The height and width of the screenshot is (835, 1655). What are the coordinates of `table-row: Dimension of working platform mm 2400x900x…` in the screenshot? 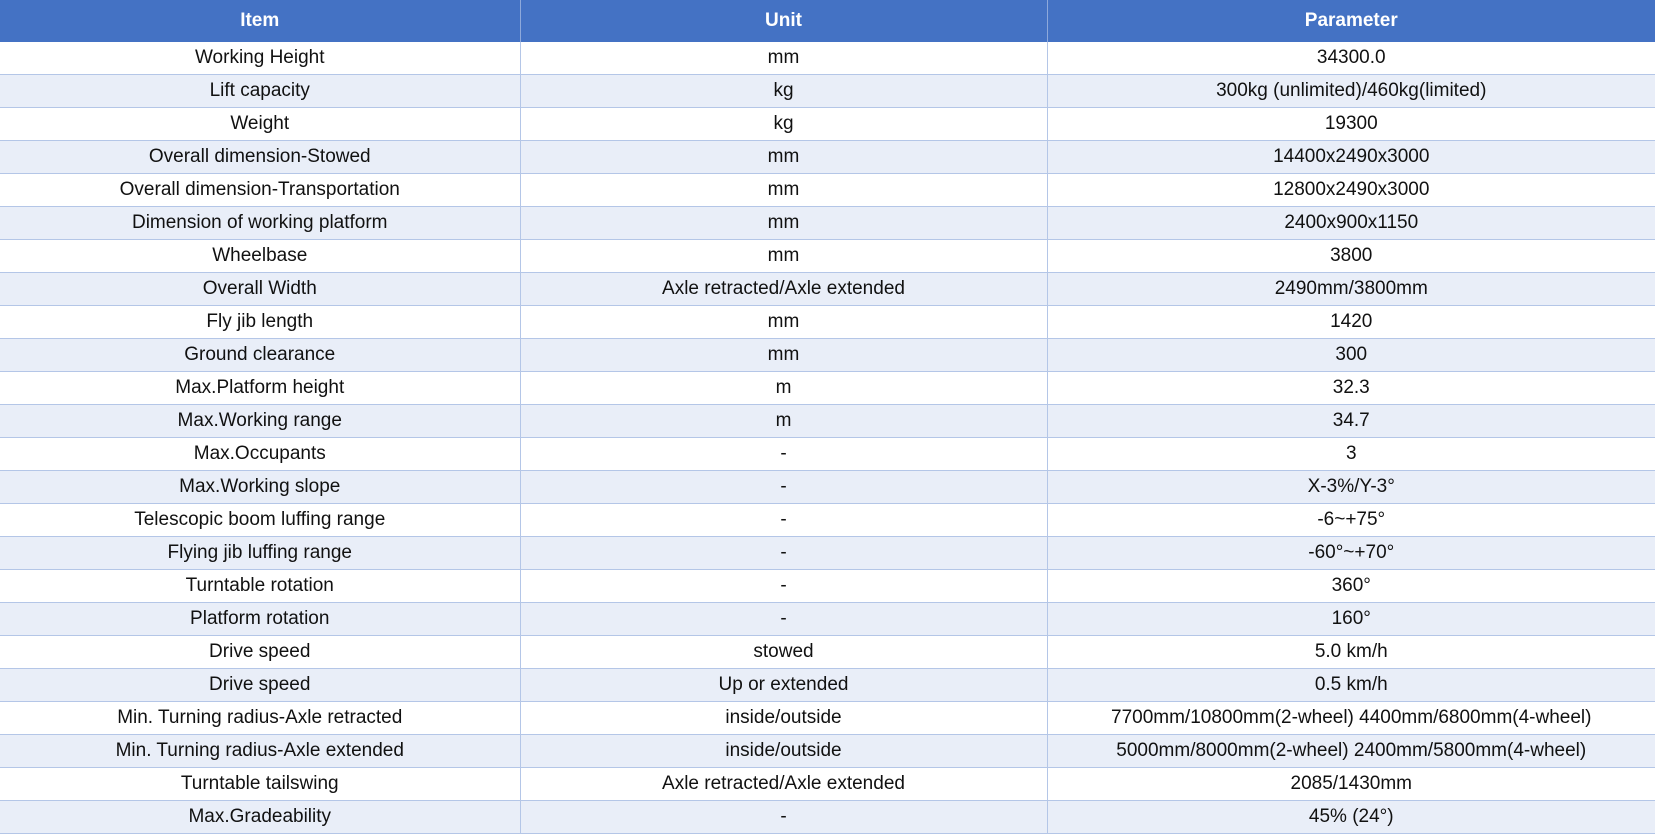 It's located at (827, 223).